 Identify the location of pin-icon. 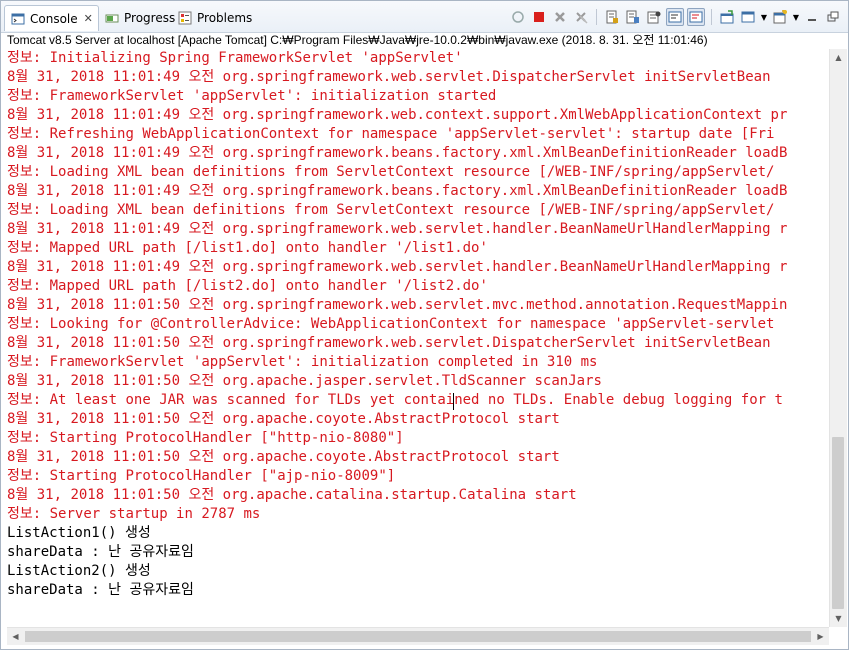
(654, 17).